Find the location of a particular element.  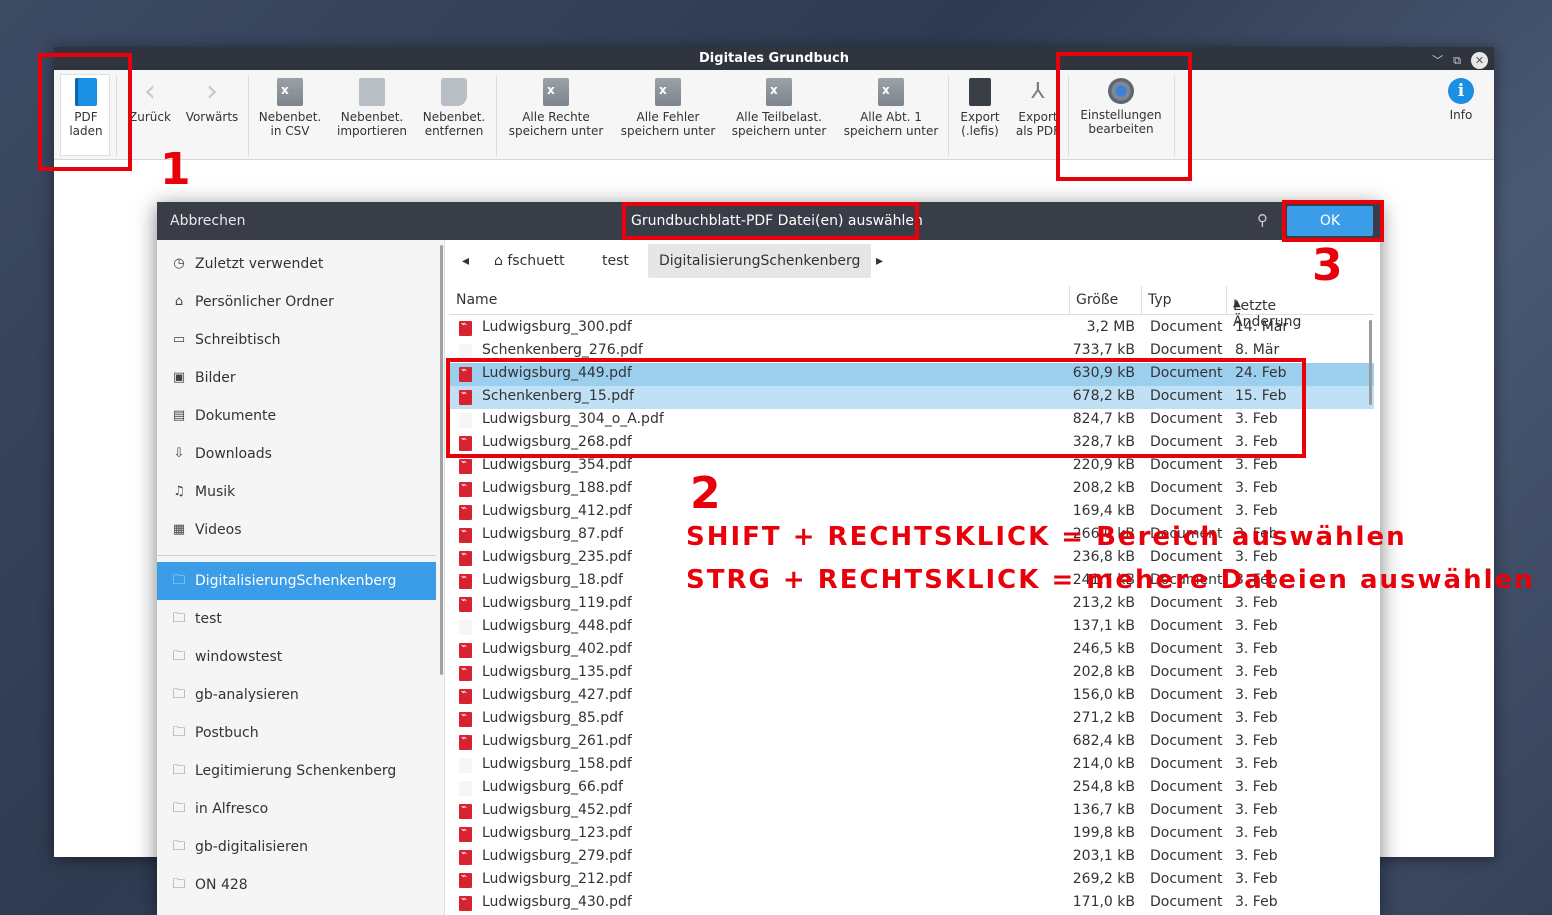

sidebar-item-bookmark: 🗀 Postbuch is located at coordinates (300, 733).